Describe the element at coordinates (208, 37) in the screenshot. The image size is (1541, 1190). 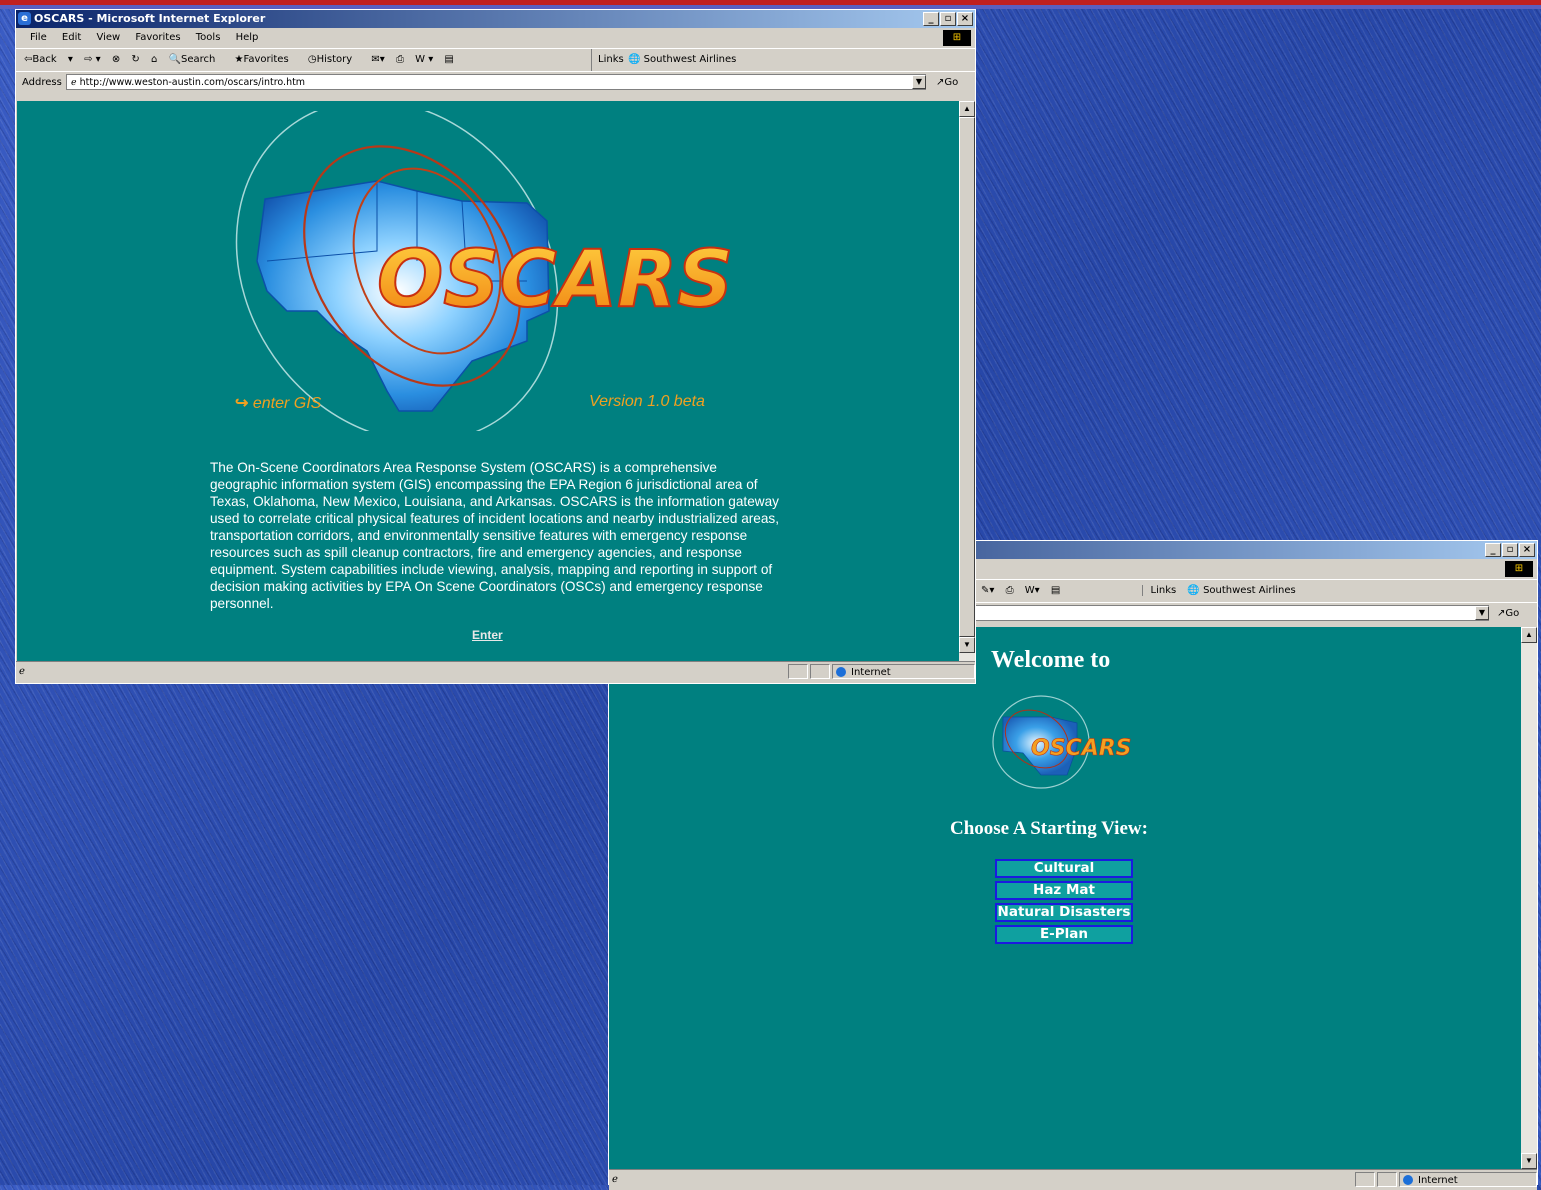
I see `menu-tools: Tools` at that location.